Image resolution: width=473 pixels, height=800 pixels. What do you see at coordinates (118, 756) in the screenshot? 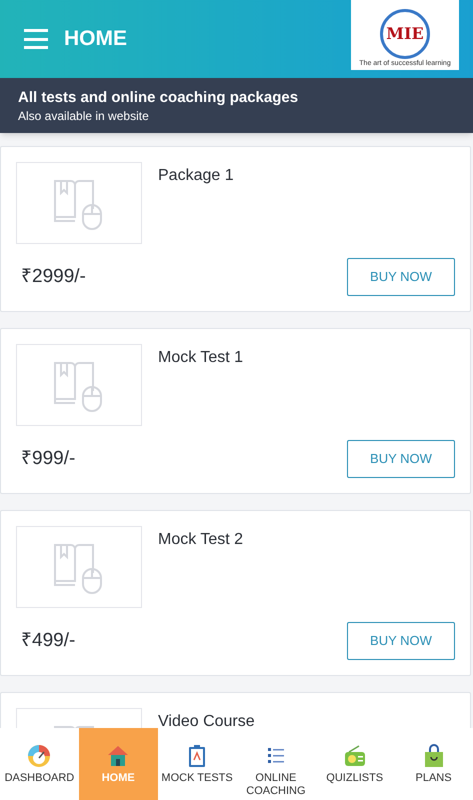
I see `house-icon` at bounding box center [118, 756].